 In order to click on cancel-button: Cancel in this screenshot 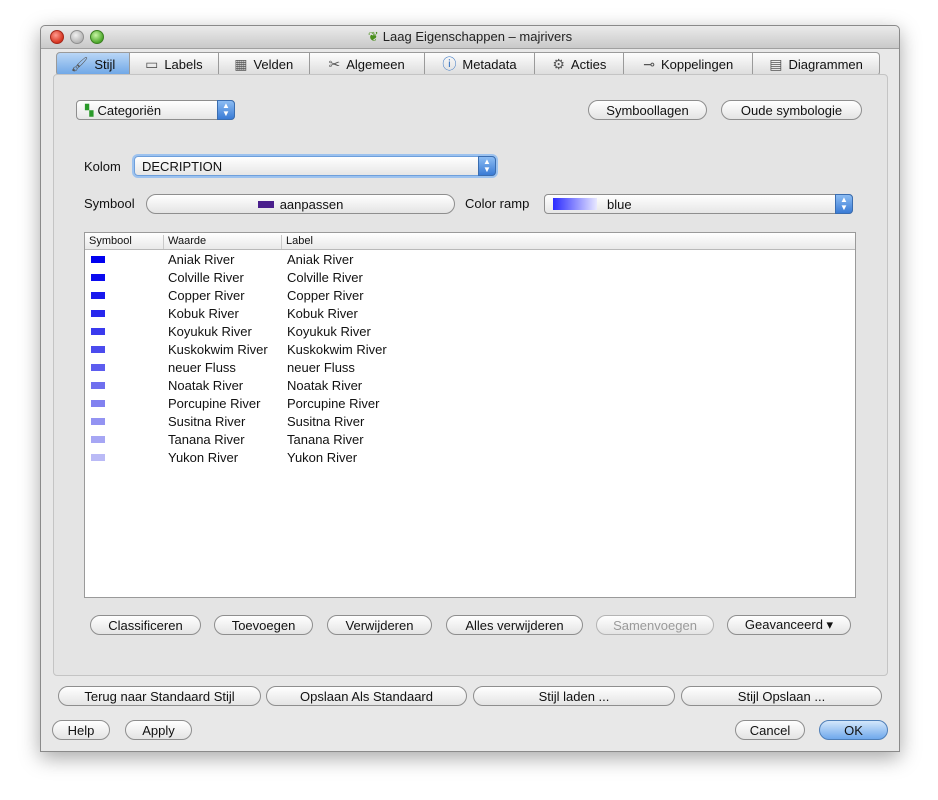, I will do `click(770, 730)`.